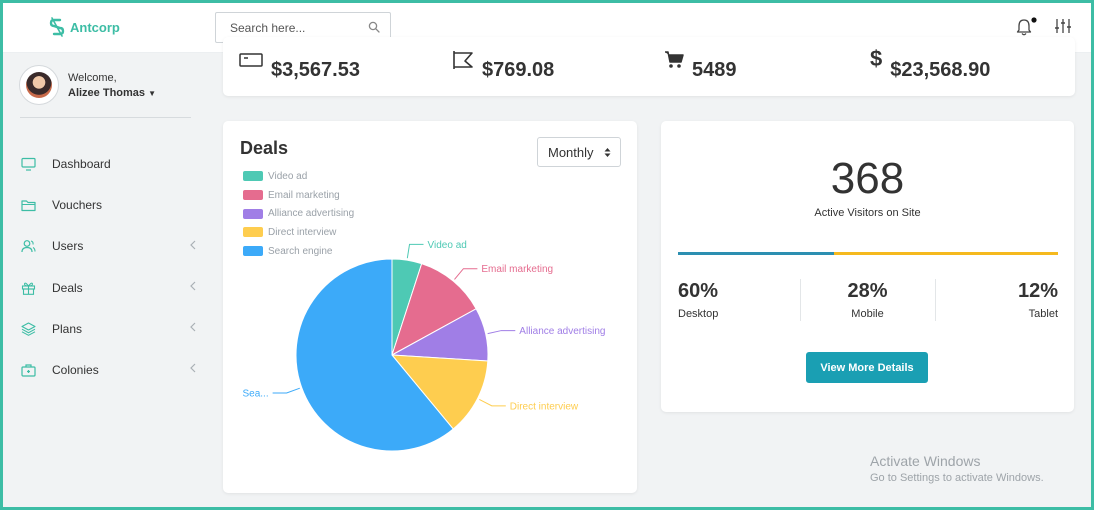 This screenshot has width=1094, height=510. I want to click on sidebar-item-users: Users, so click(107, 246).